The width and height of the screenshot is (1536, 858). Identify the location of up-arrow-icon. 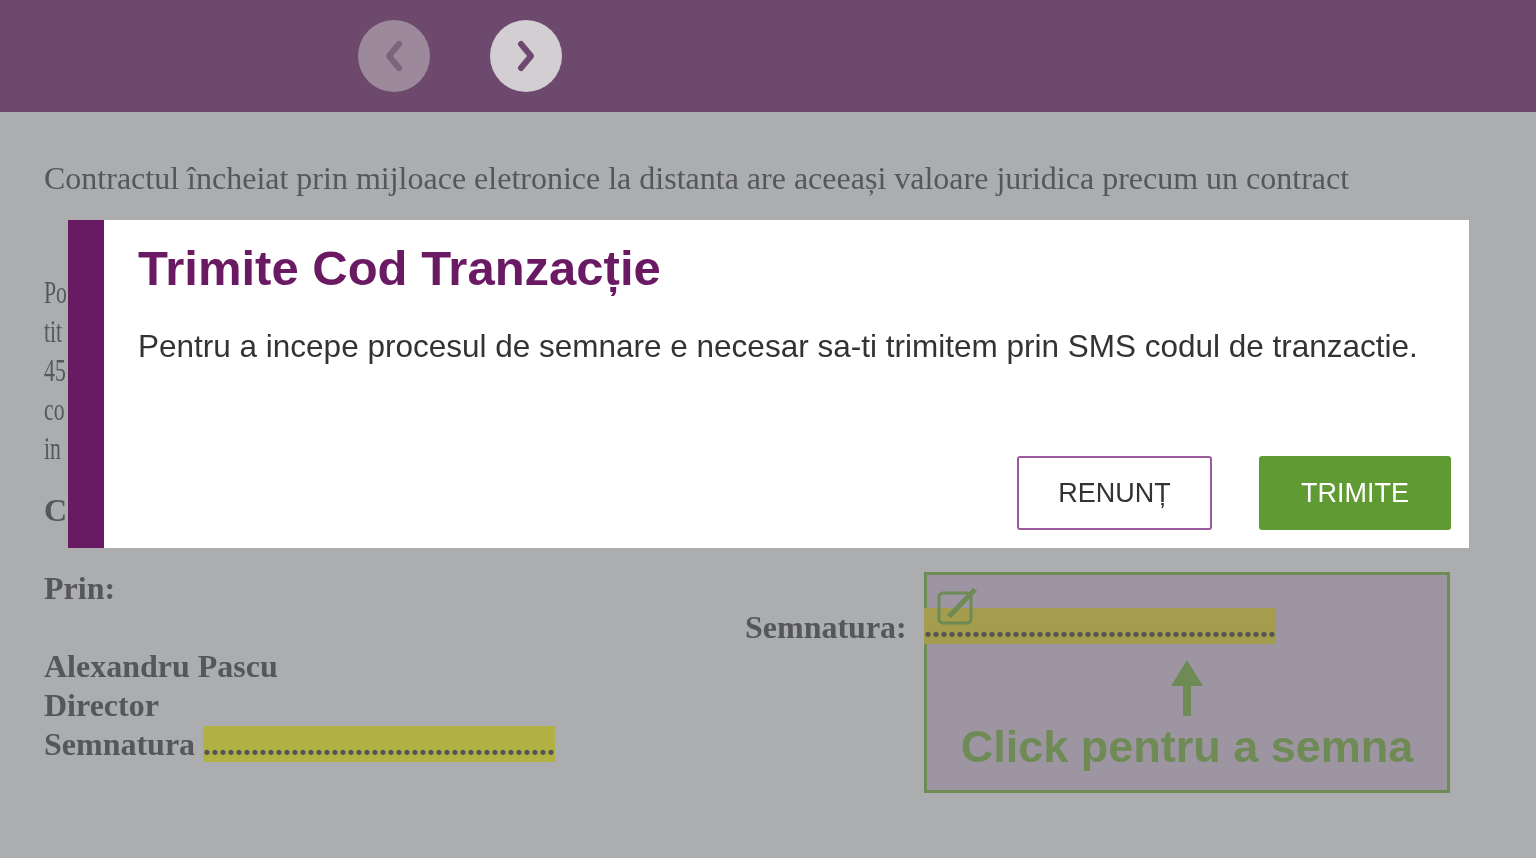
(1187, 688).